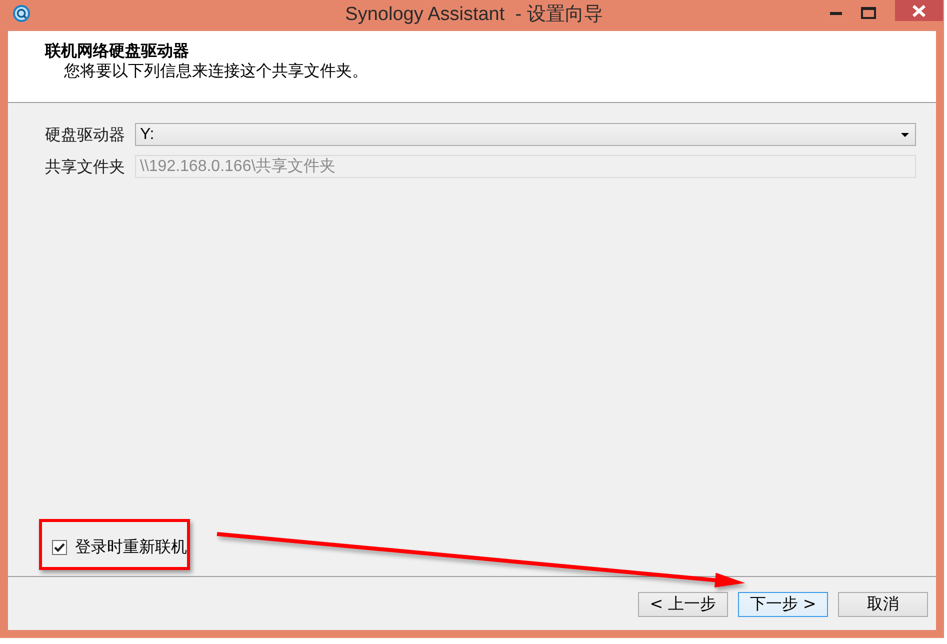 This screenshot has height=644, width=947. Describe the element at coordinates (836, 13) in the screenshot. I see `minimize-icon` at that location.